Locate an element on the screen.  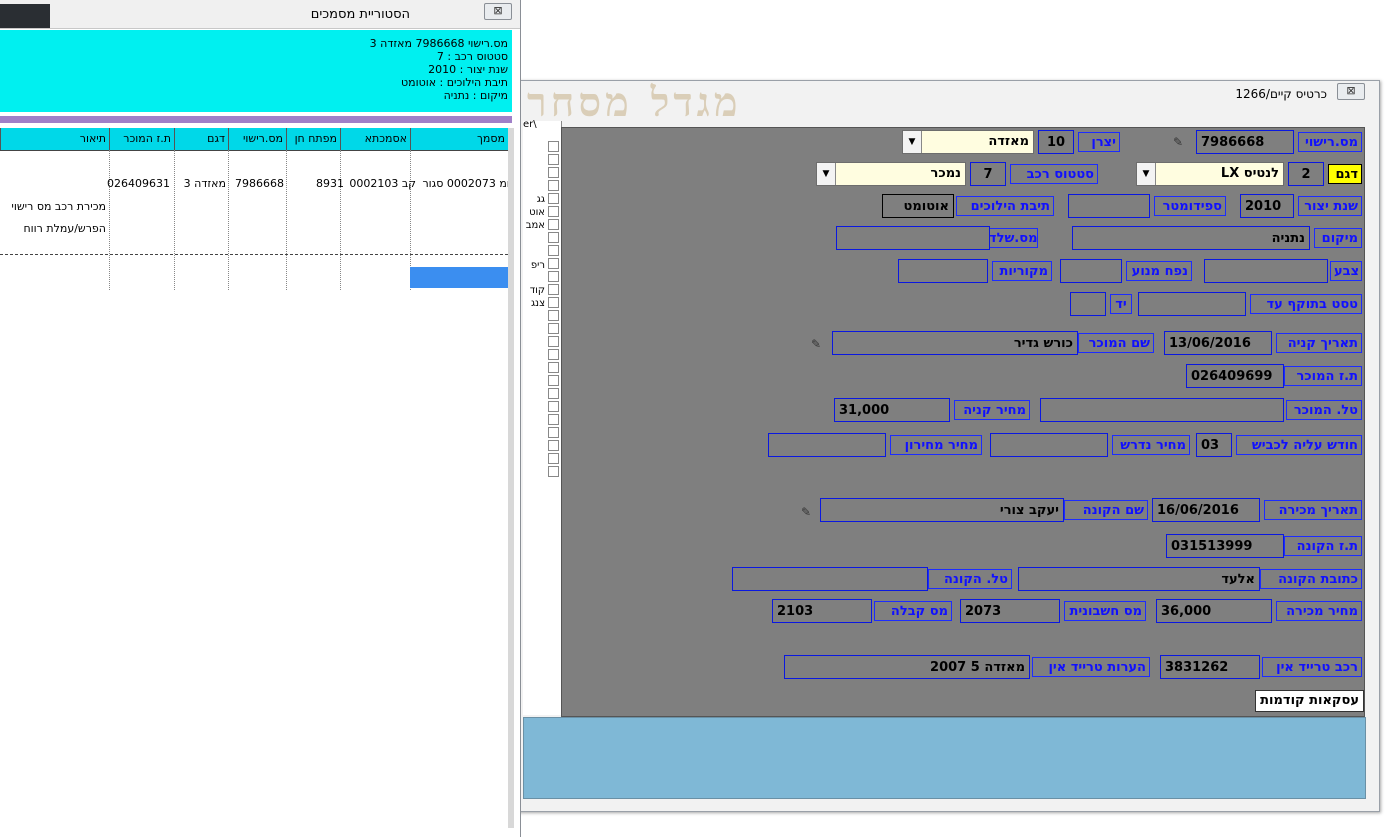
model-select: ▼ לנטיס LX is located at coordinates (1210, 174).